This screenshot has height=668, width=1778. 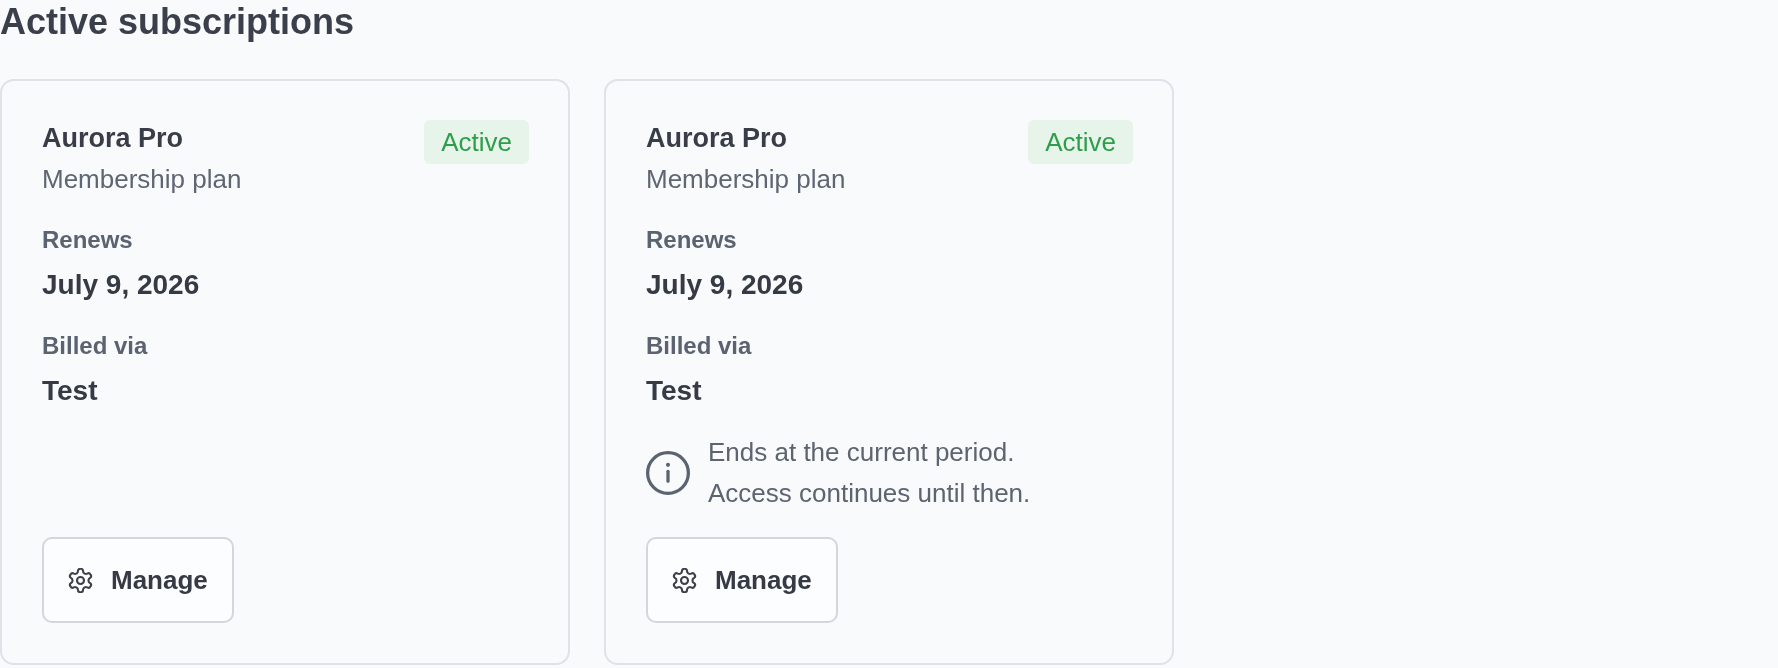 What do you see at coordinates (869, 493) in the screenshot?
I see `notice-text: Access continues until then.` at bounding box center [869, 493].